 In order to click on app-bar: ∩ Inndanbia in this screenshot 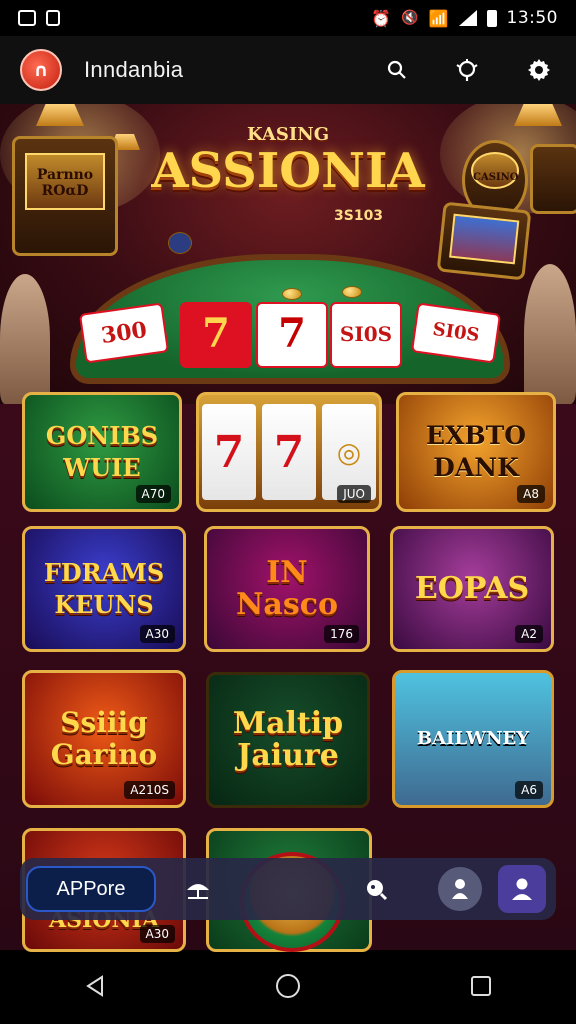, I will do `click(288, 70)`.